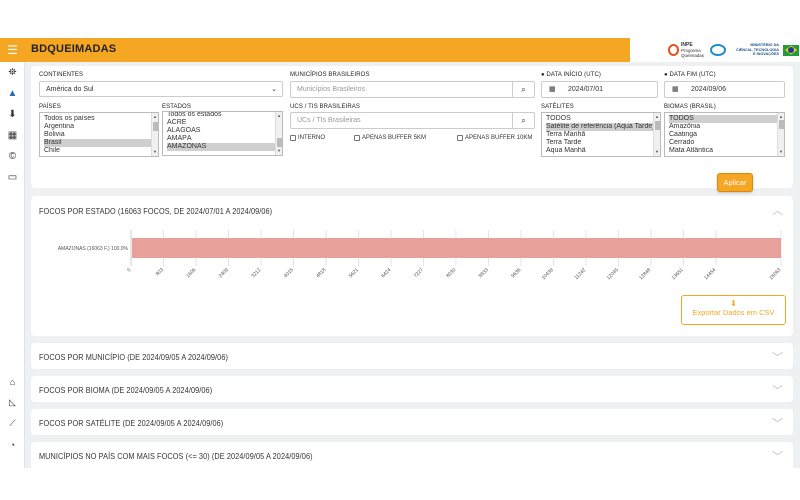  I want to click on inpe-sub1: Programa, so click(691, 50).